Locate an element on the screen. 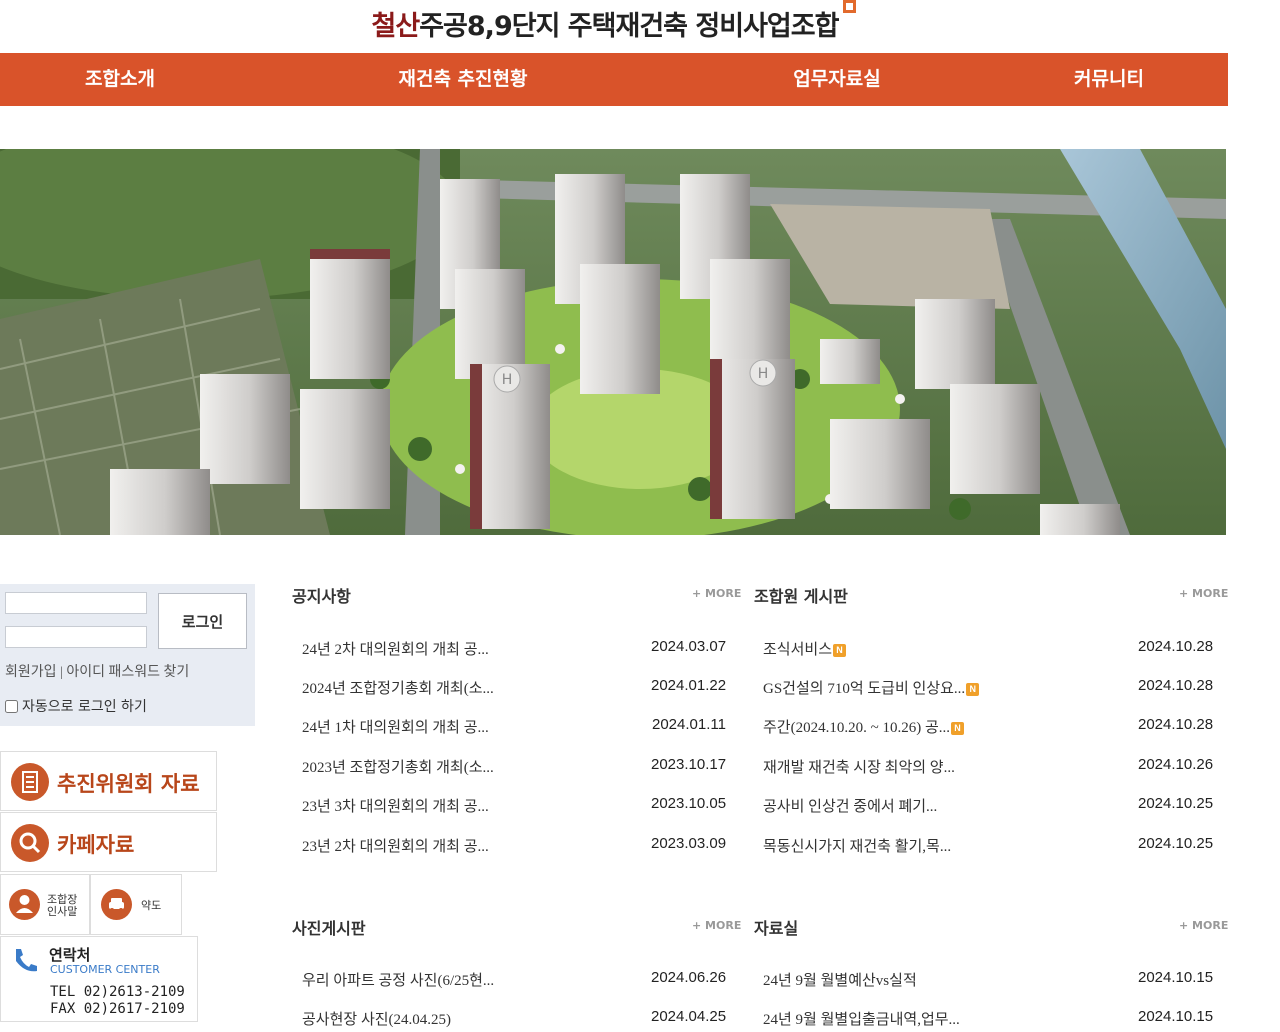  greeting-label: 조합장 인사말 is located at coordinates (62, 906).